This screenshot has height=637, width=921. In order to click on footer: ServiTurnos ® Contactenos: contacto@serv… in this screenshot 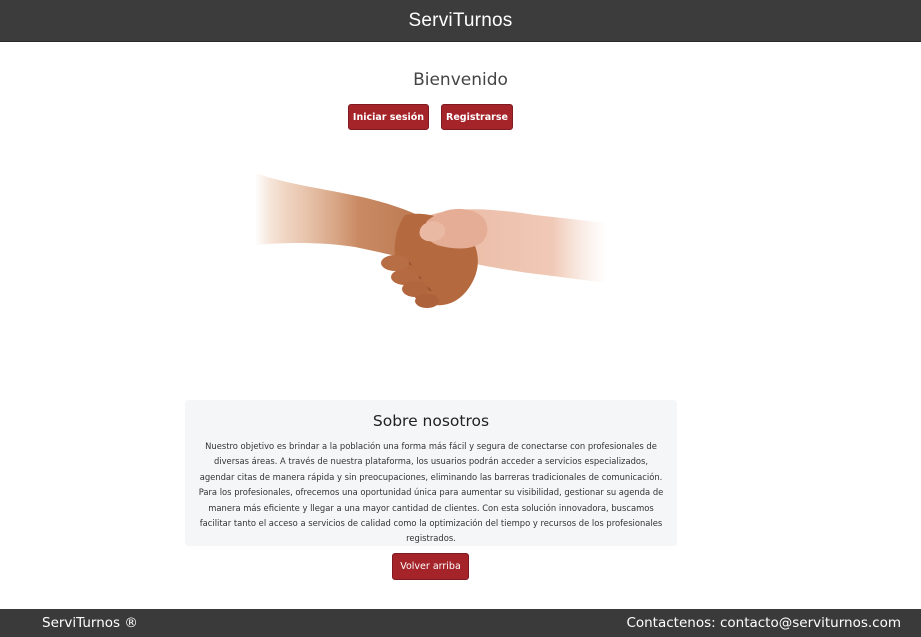, I will do `click(460, 623)`.